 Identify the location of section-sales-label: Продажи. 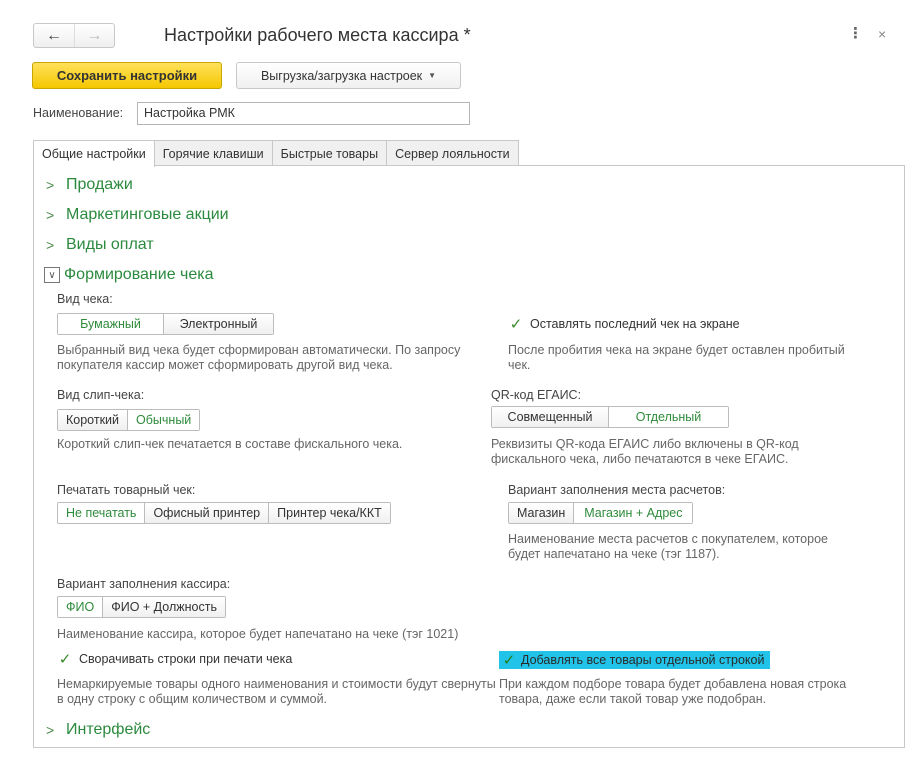
(99, 184).